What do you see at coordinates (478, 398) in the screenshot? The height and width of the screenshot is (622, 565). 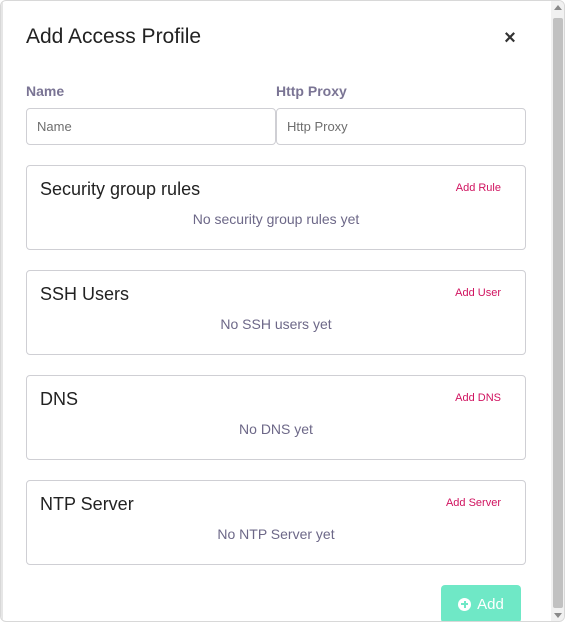 I see `add-dns-button: Add DNS` at bounding box center [478, 398].